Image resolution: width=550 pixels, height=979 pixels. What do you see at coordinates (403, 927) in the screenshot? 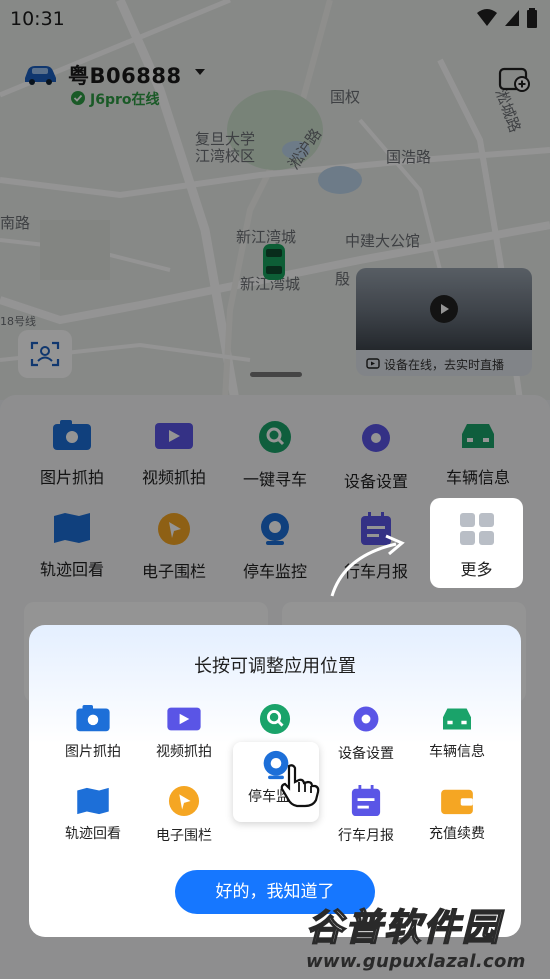
I see `watermark-brand: 谷普软件园` at bounding box center [403, 927].